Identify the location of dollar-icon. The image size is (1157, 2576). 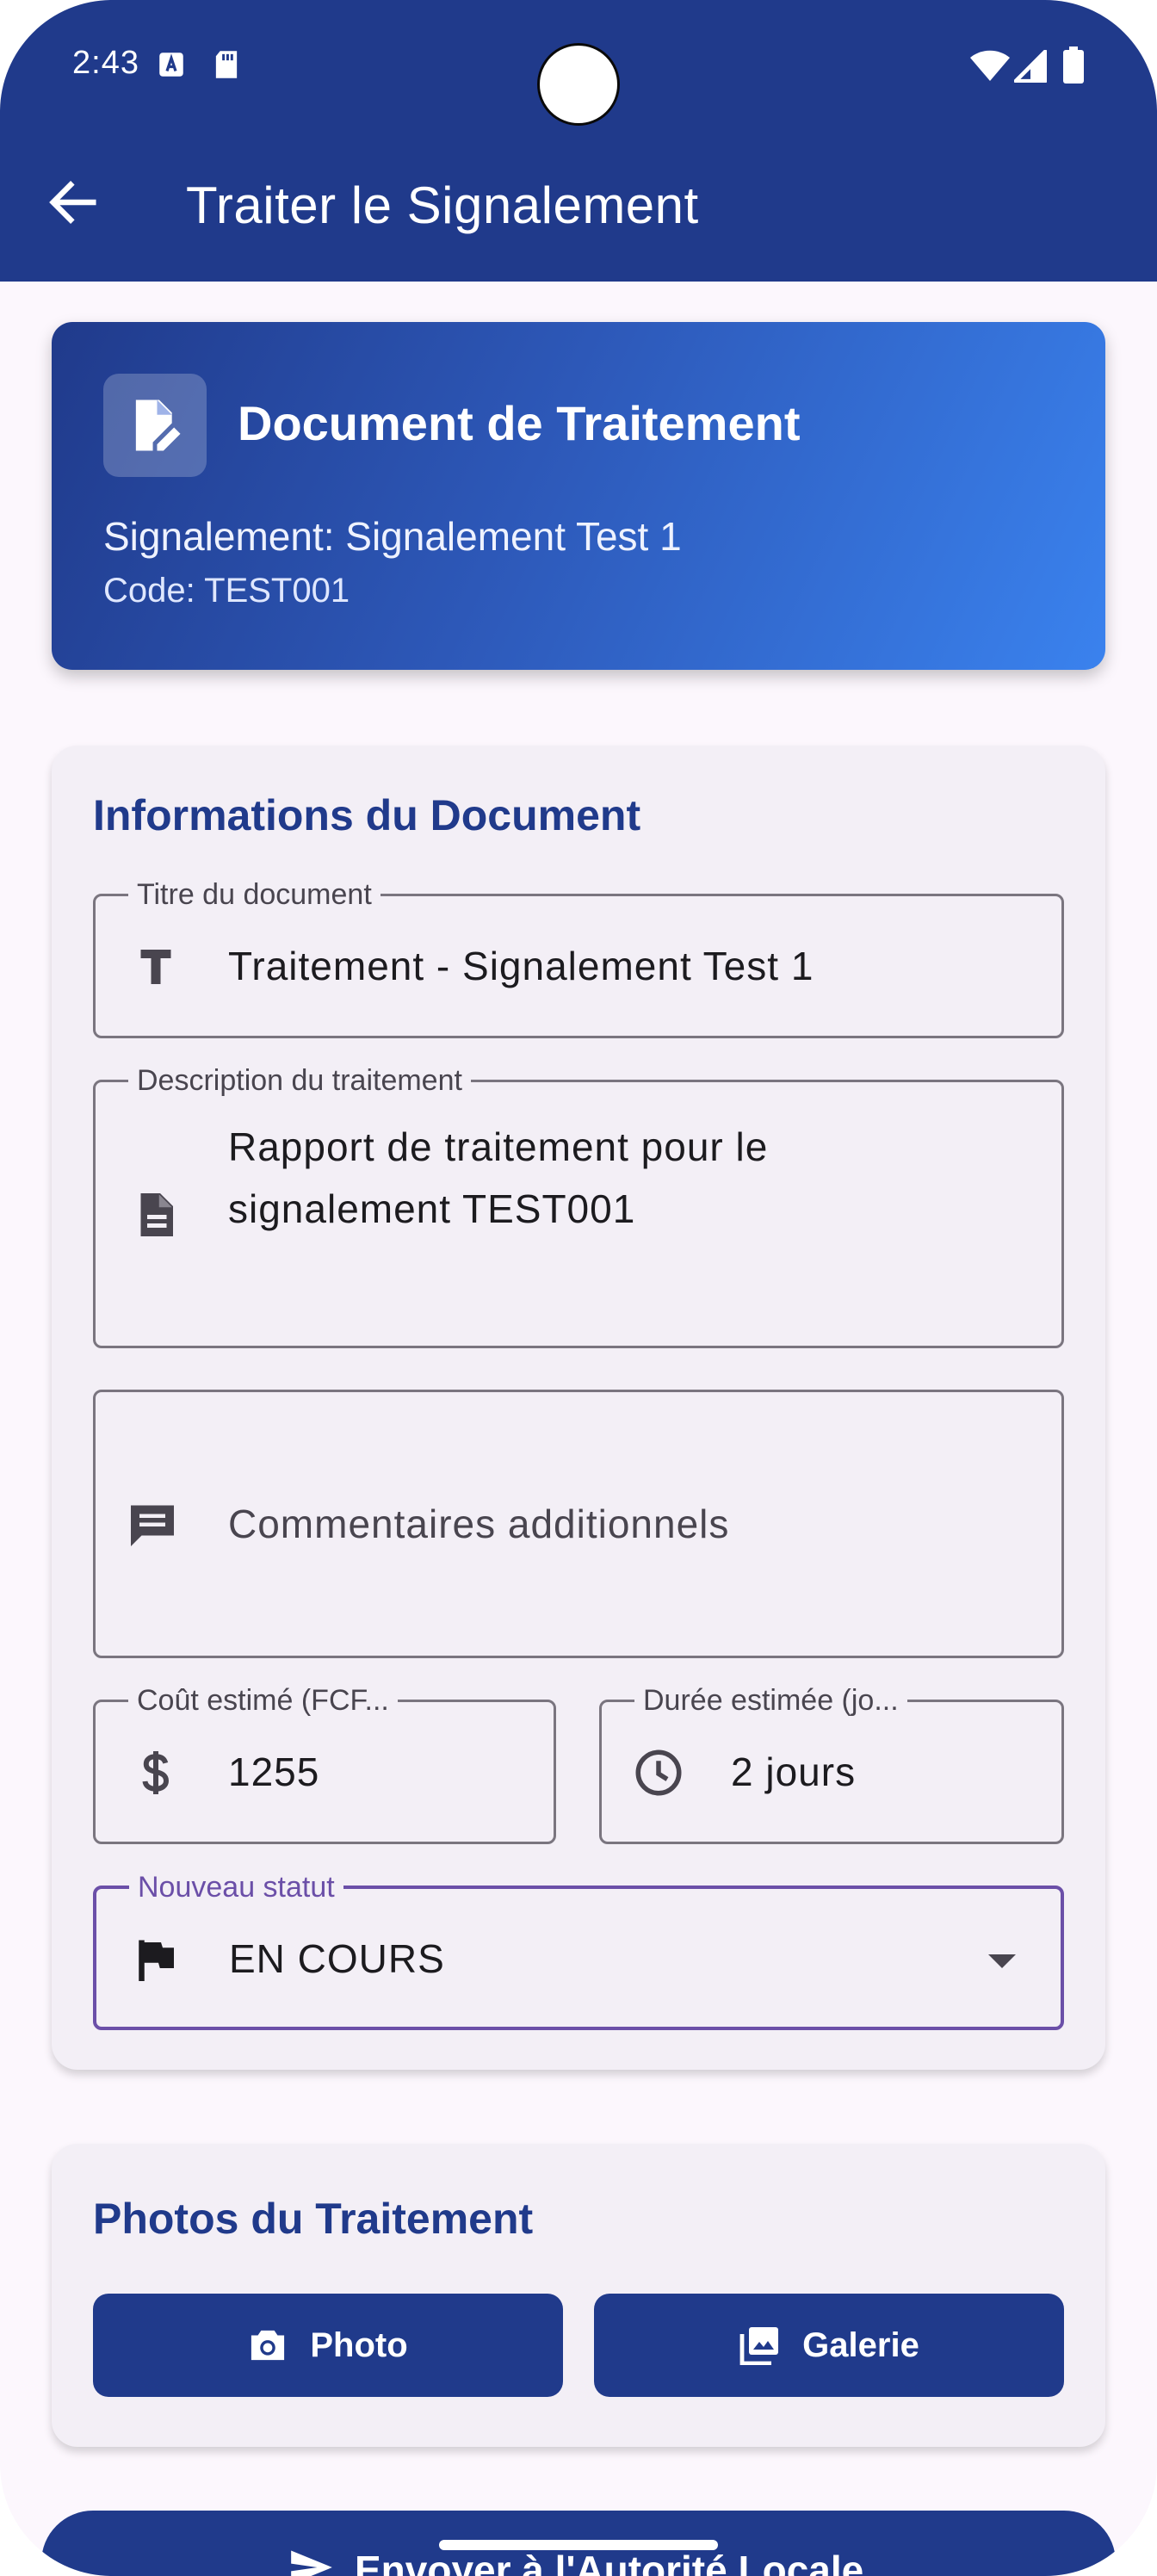
(156, 1772).